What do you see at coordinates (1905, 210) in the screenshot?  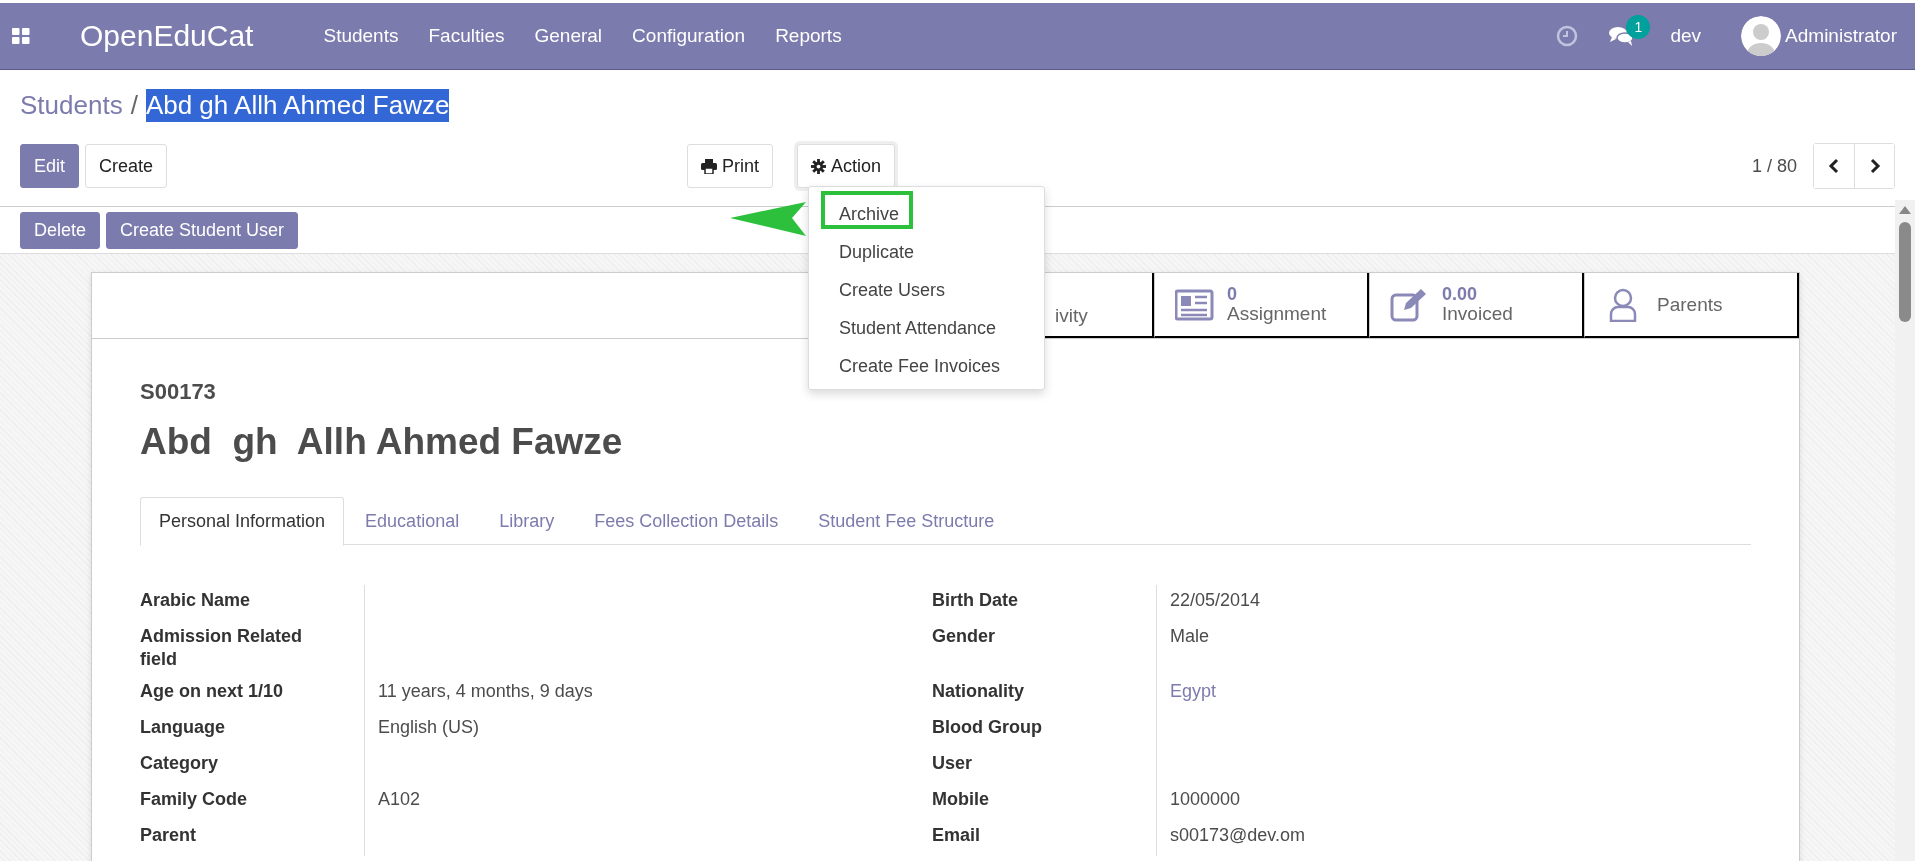 I see `scroll-up-icon` at bounding box center [1905, 210].